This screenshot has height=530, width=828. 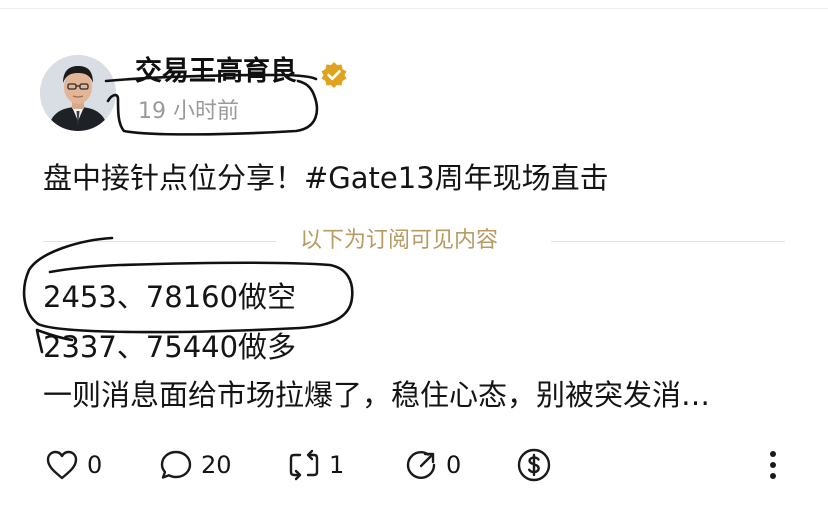 I want to click on more-vertical-icon, so click(x=773, y=465).